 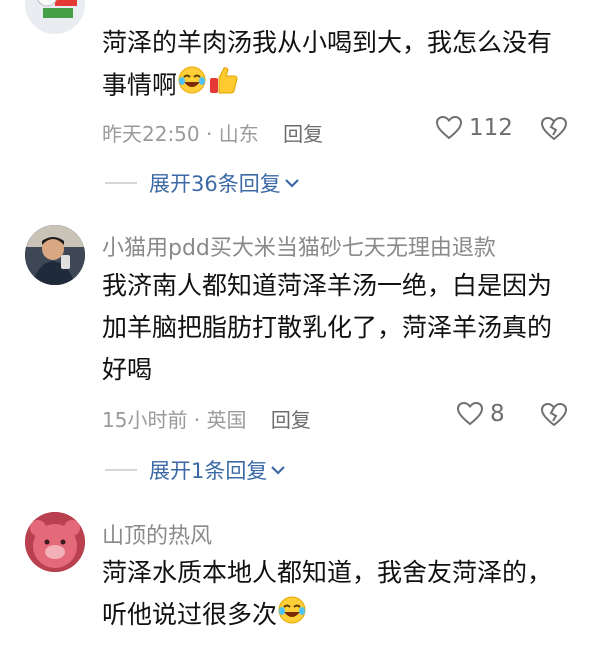 What do you see at coordinates (337, 595) in the screenshot?
I see `comment-text: 菏泽水质本地人都知道，我舍友菏泽的，听他说过很多次` at bounding box center [337, 595].